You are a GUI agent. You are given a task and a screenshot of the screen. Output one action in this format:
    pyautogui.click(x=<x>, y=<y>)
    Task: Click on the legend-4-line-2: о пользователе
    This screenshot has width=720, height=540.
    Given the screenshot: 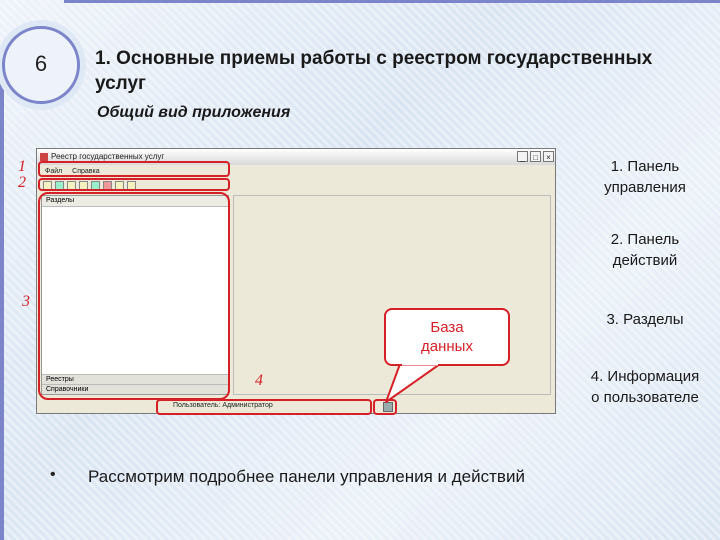 What is the action you would take?
    pyautogui.click(x=645, y=397)
    